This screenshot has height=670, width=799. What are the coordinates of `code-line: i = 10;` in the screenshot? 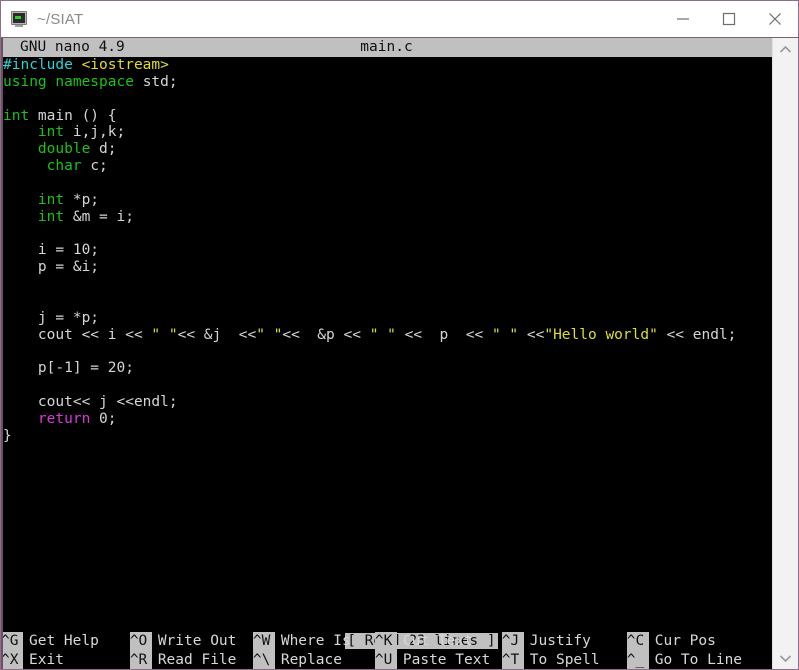 It's located at (387, 250).